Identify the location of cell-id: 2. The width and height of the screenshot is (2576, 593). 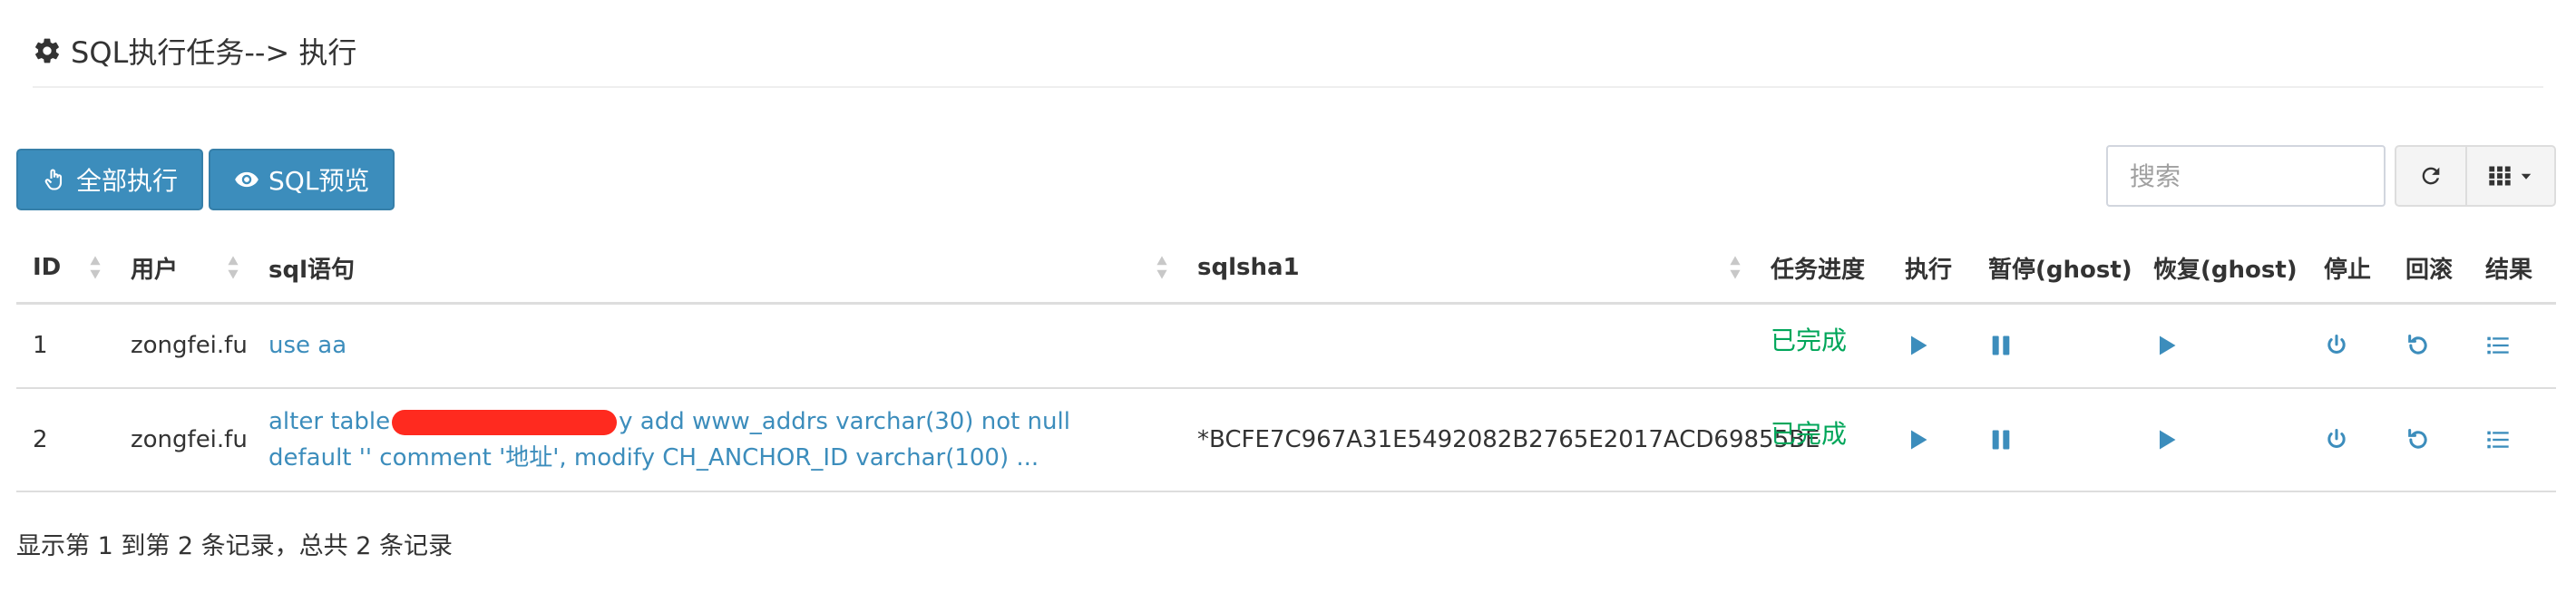
(65, 440).